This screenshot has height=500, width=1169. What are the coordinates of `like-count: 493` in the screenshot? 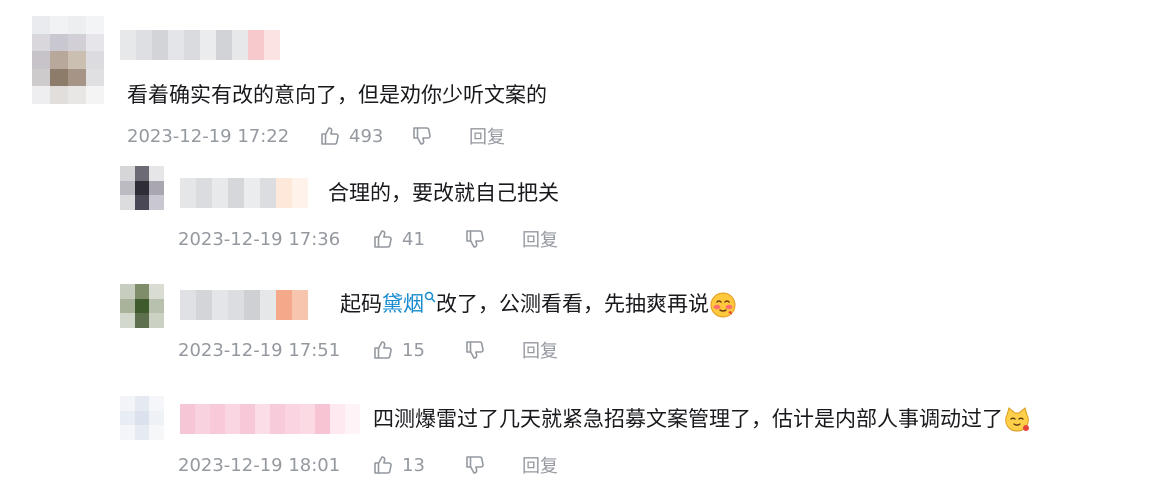 It's located at (366, 136).